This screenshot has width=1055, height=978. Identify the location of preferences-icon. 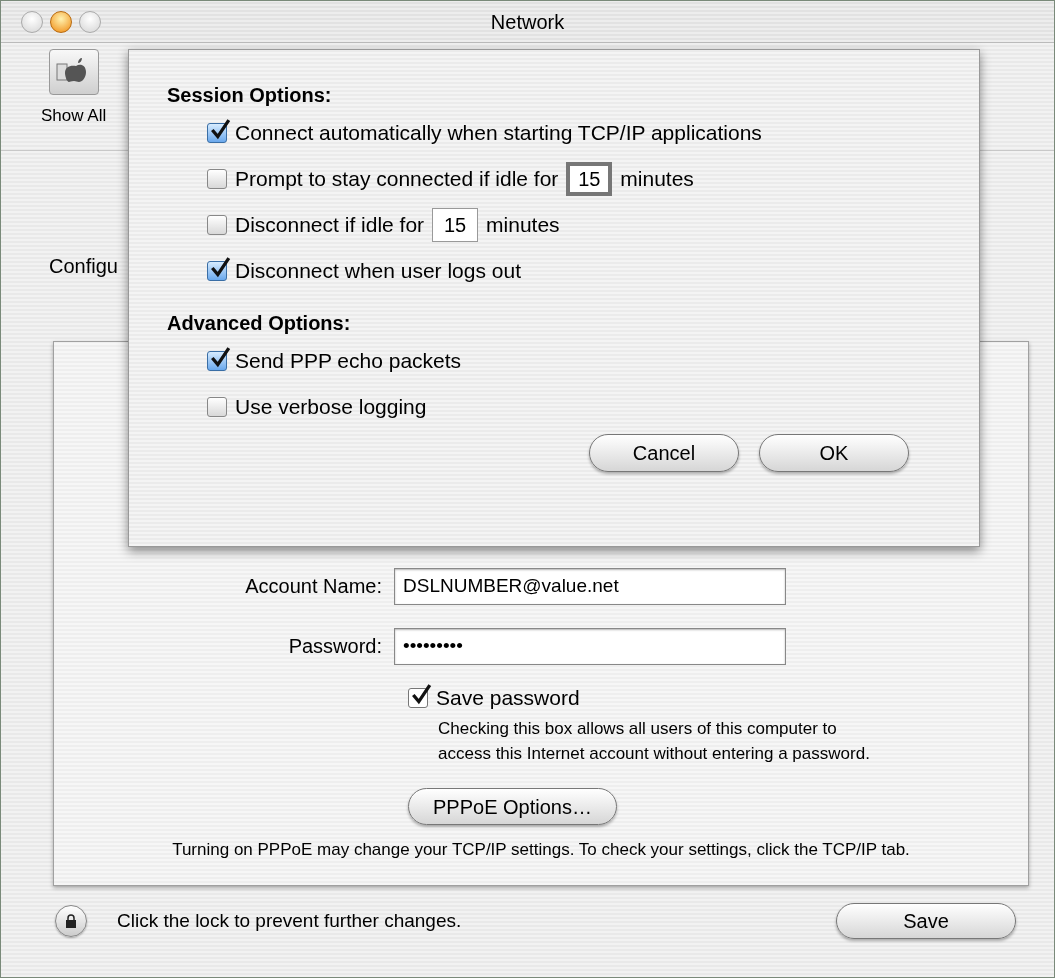
(73, 72).